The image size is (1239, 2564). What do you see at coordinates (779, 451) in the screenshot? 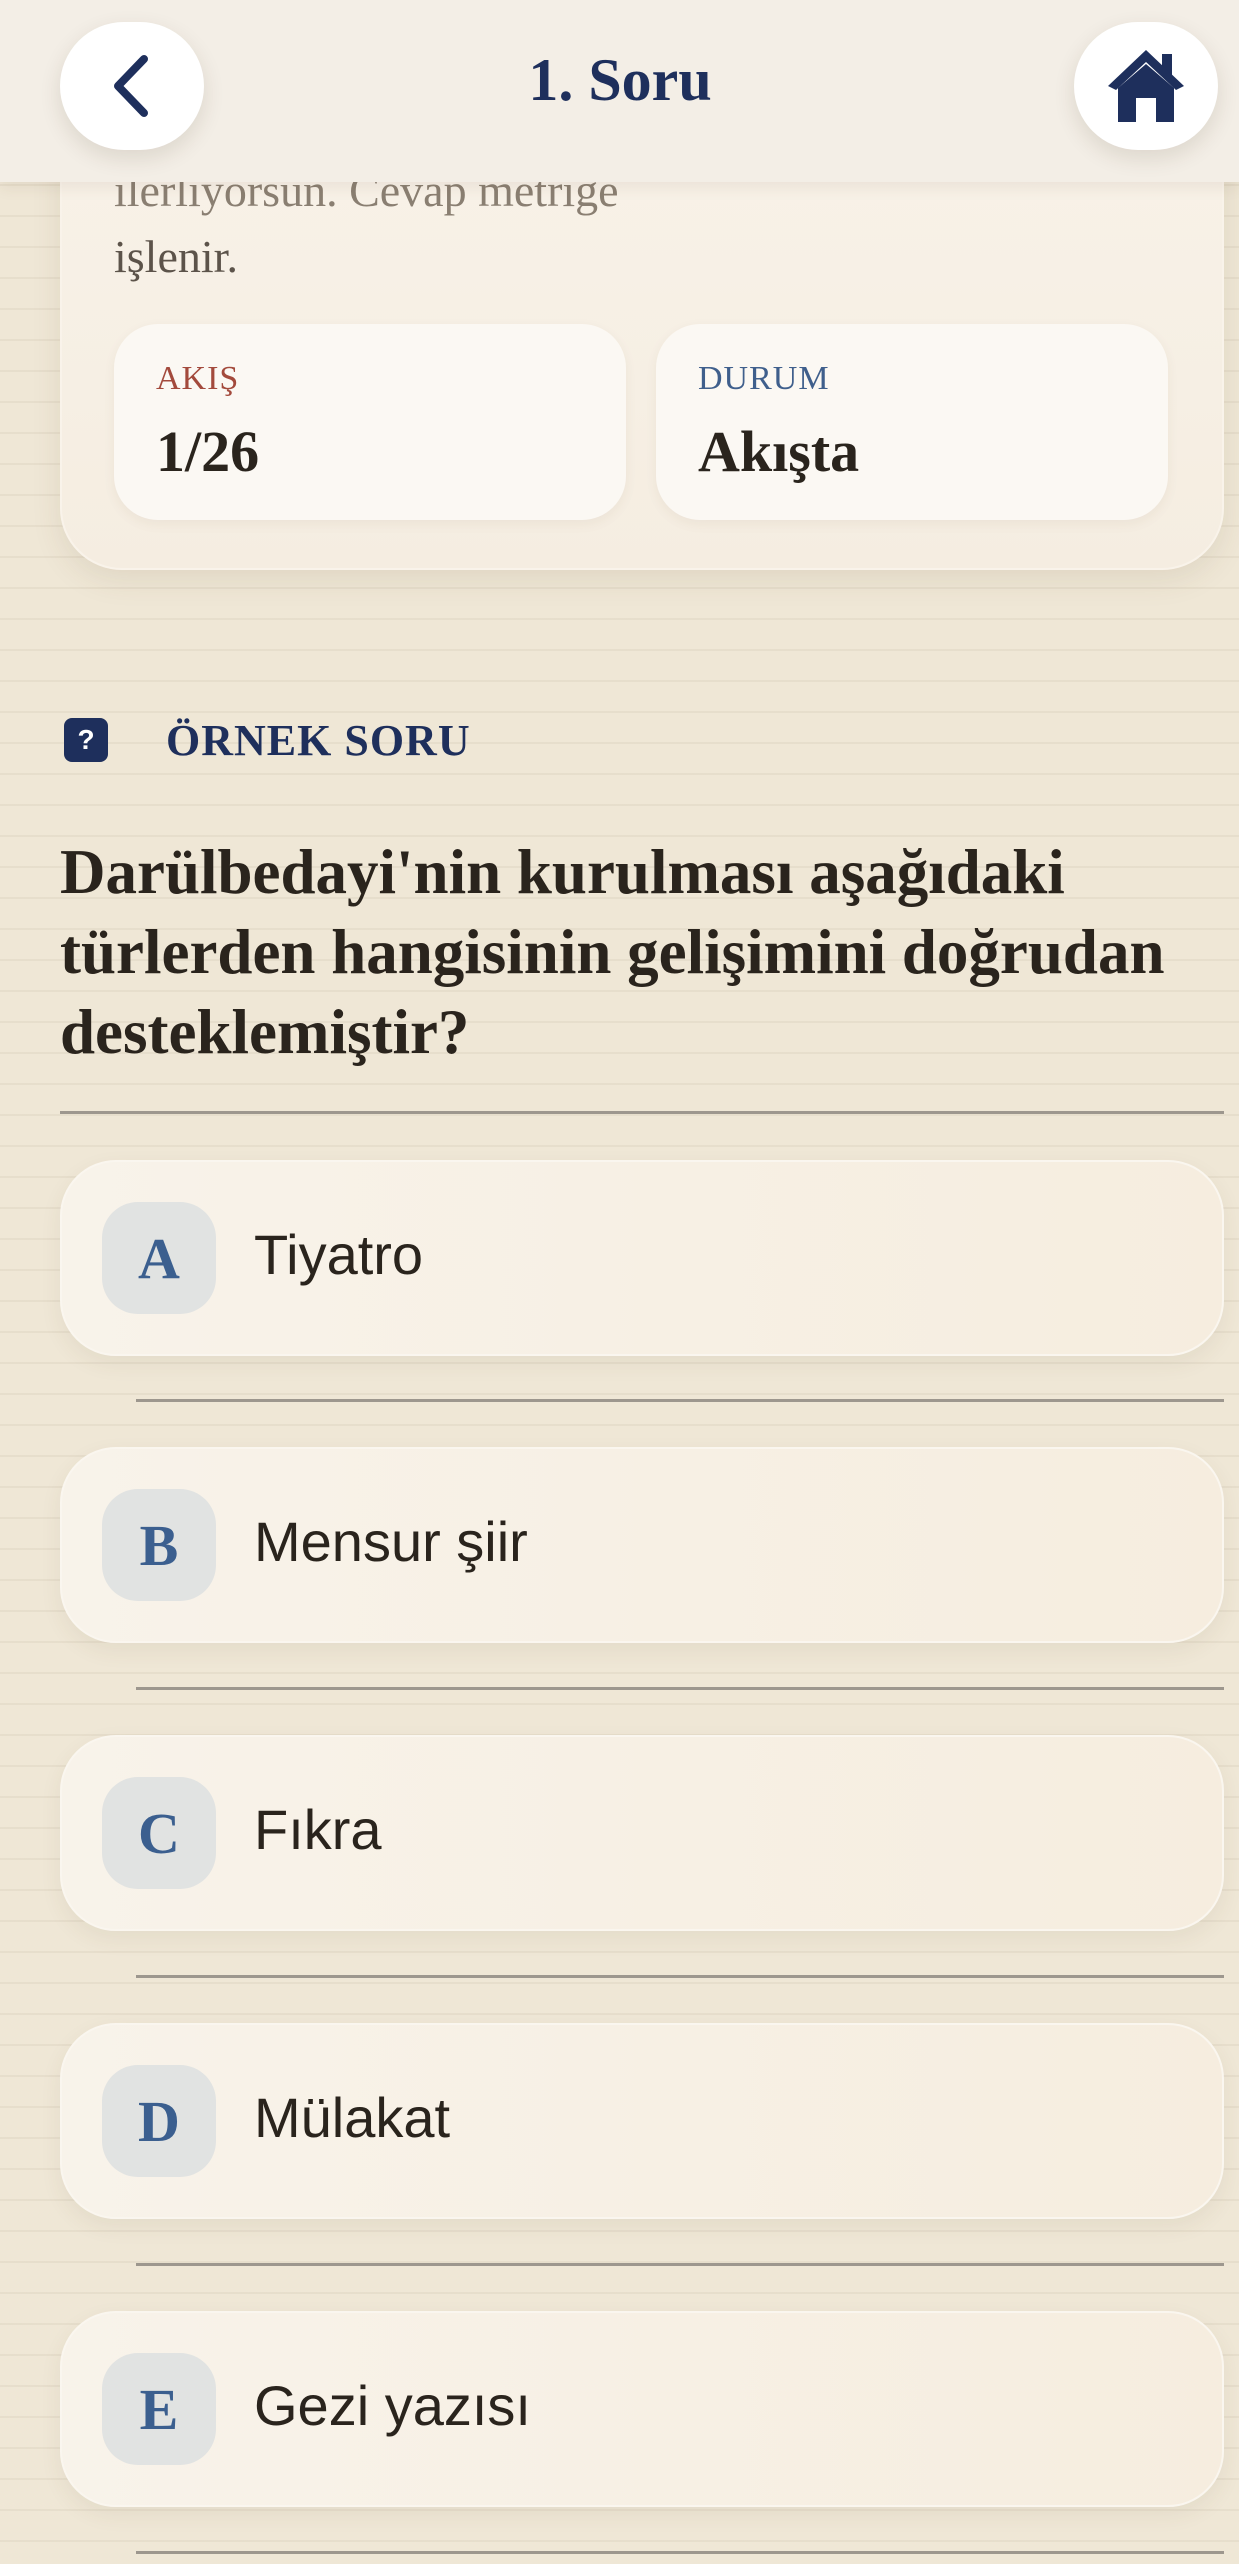
I see `state-value: Akışta` at bounding box center [779, 451].